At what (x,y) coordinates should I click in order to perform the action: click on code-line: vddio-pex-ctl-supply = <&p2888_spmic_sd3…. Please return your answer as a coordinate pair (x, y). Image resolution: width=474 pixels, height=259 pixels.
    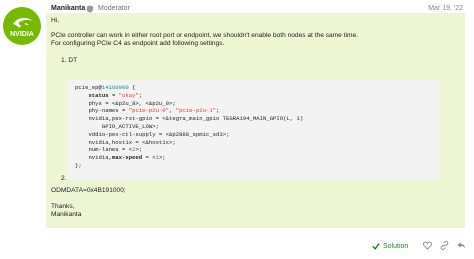
    Looking at the image, I should click on (159, 134).